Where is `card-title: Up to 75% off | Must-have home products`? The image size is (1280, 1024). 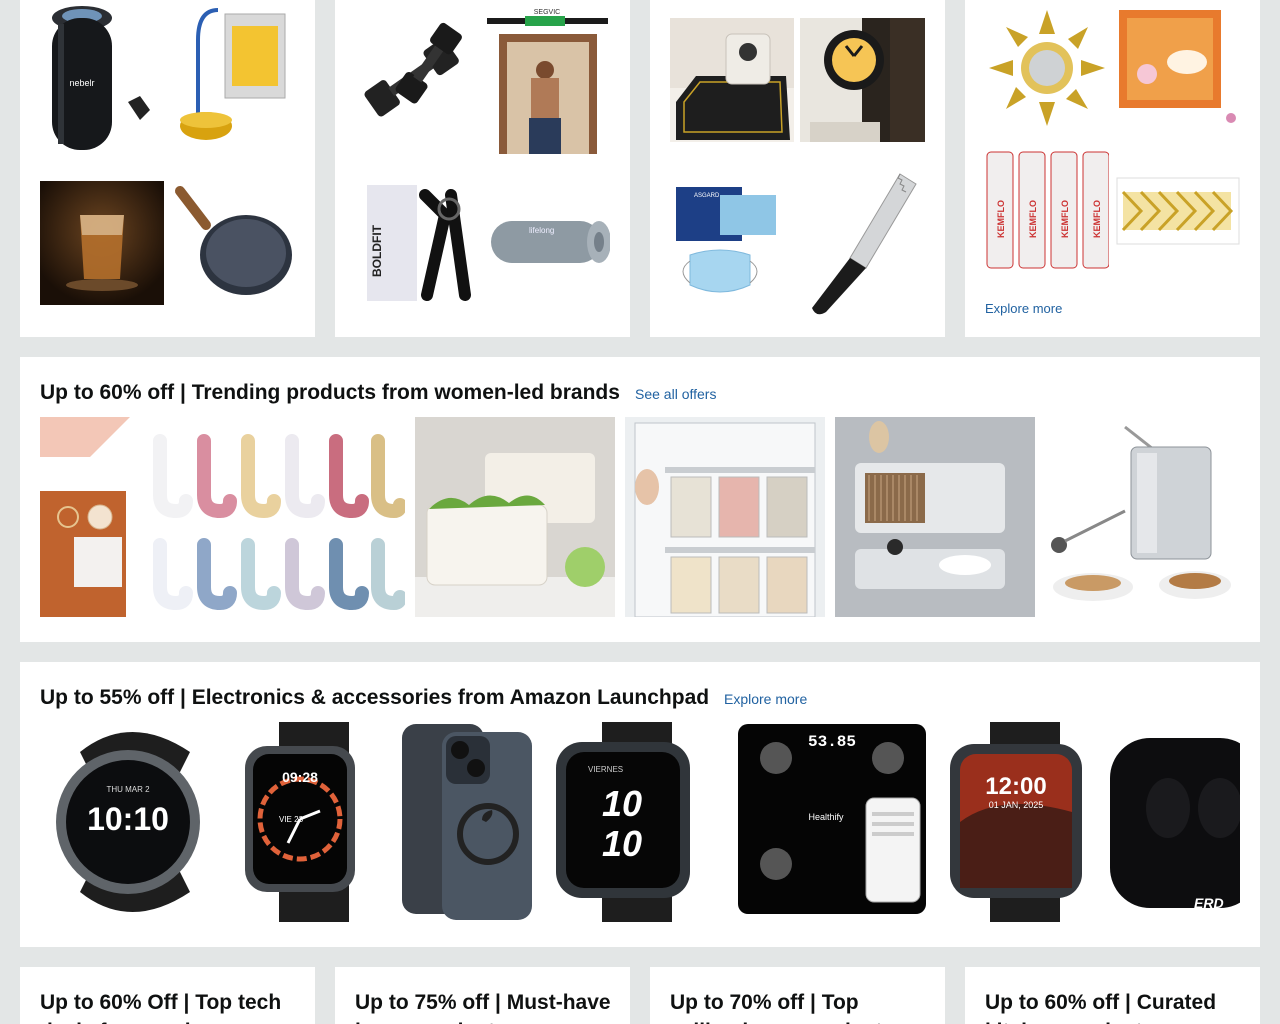
card-title: Up to 75% off | Must-have home products is located at coordinates (483, 1007).